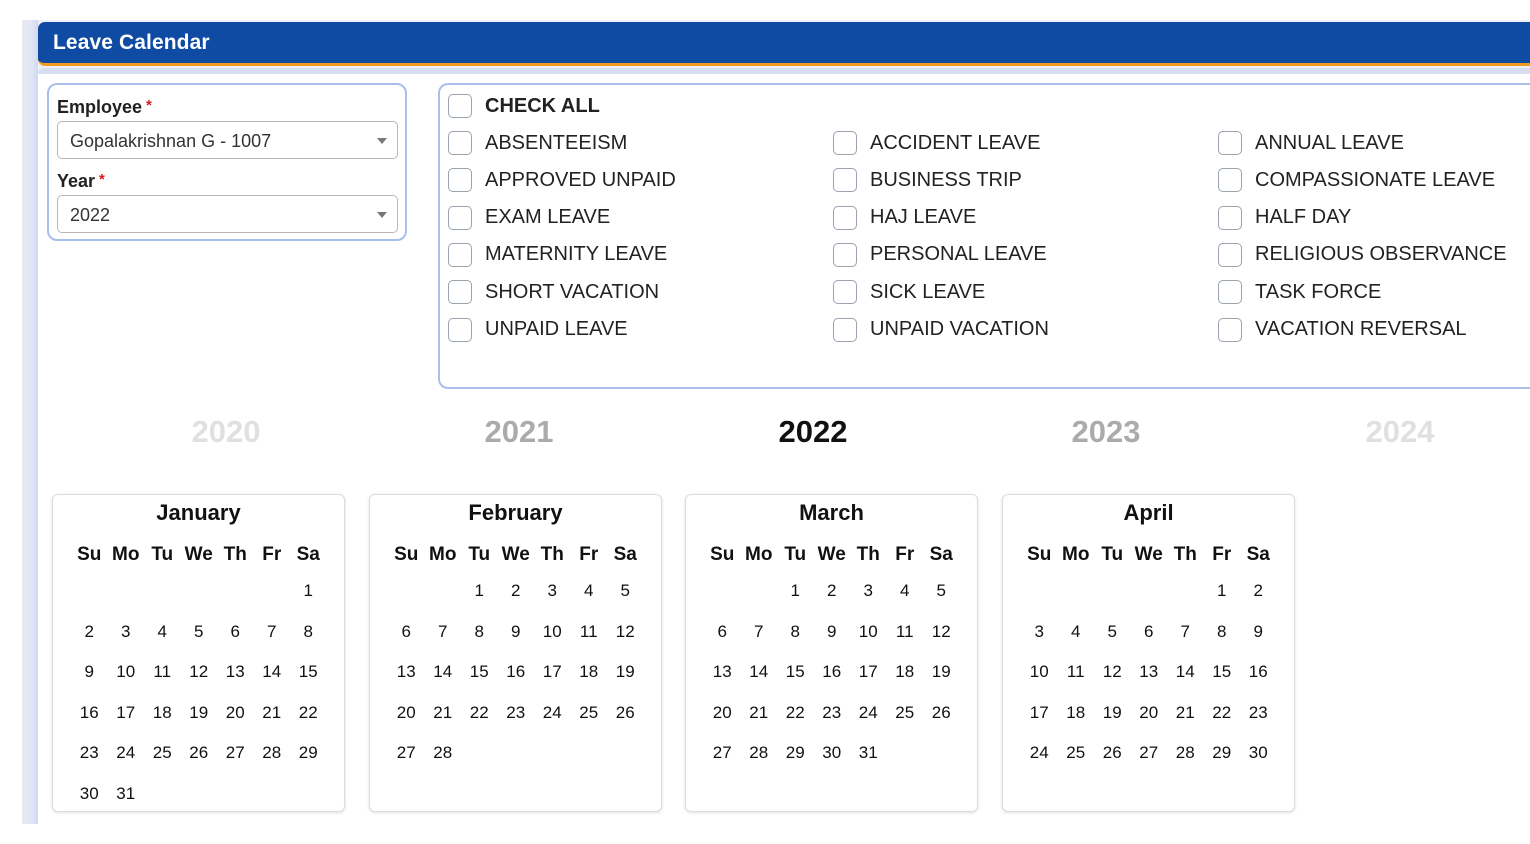  What do you see at coordinates (557, 254) in the screenshot?
I see `leave-type-checkbox: MATERNITY LEAVE` at bounding box center [557, 254].